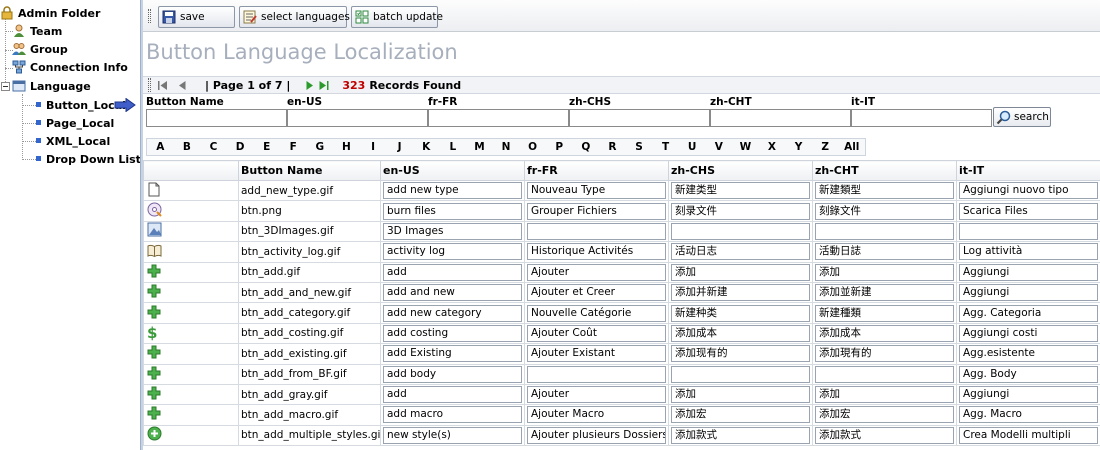 This screenshot has width=1100, height=450. Describe the element at coordinates (772, 147) in the screenshot. I see `alpha-letter-x: X` at that location.